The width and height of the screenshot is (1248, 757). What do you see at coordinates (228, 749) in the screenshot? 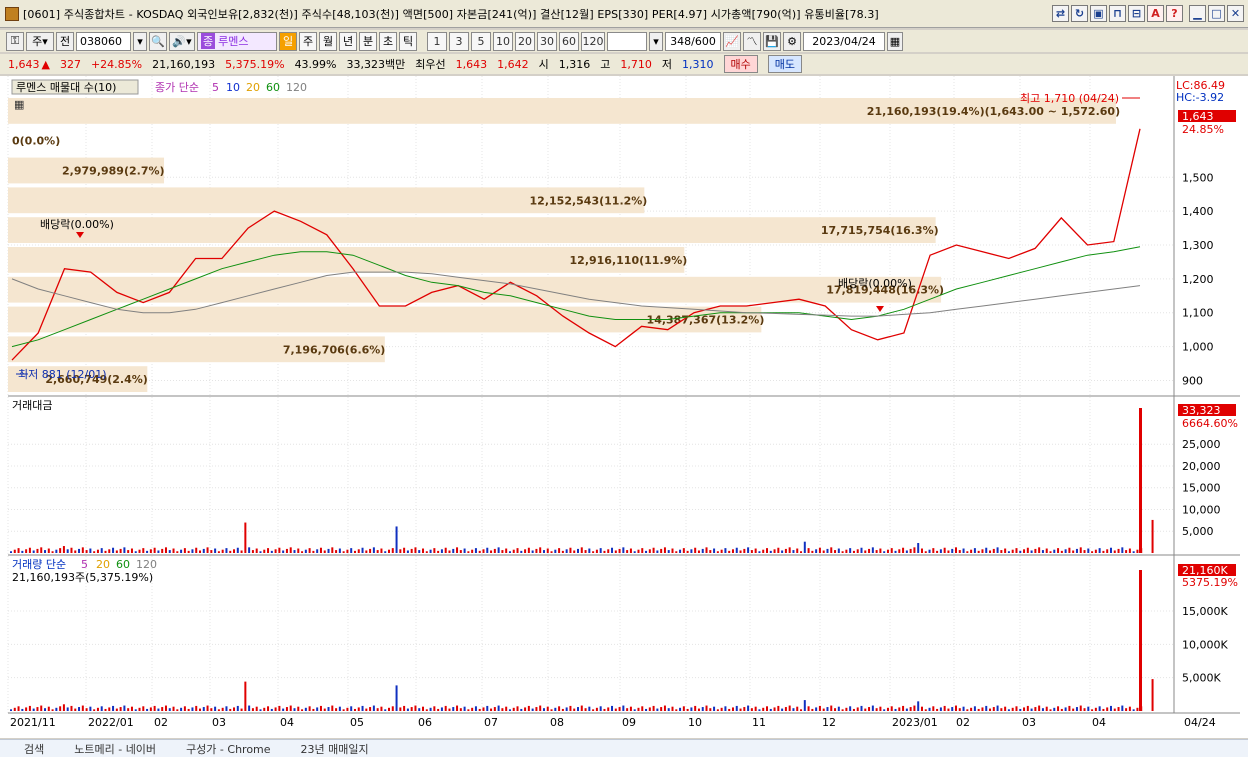
I see `taskbar-item-browser-2: 구성가 - Chrome` at bounding box center [228, 749].